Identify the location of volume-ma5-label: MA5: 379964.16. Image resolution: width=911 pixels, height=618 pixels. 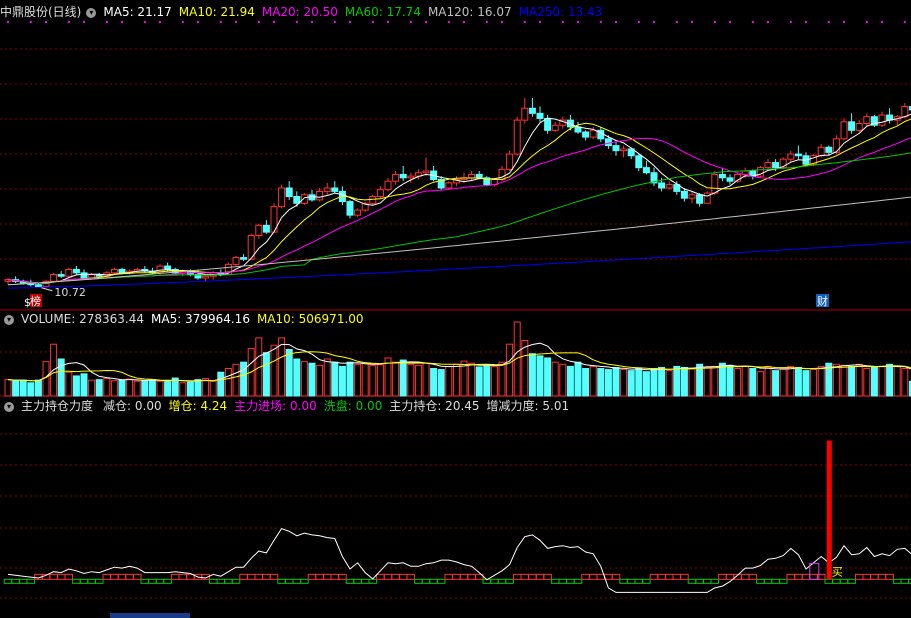
(200, 319).